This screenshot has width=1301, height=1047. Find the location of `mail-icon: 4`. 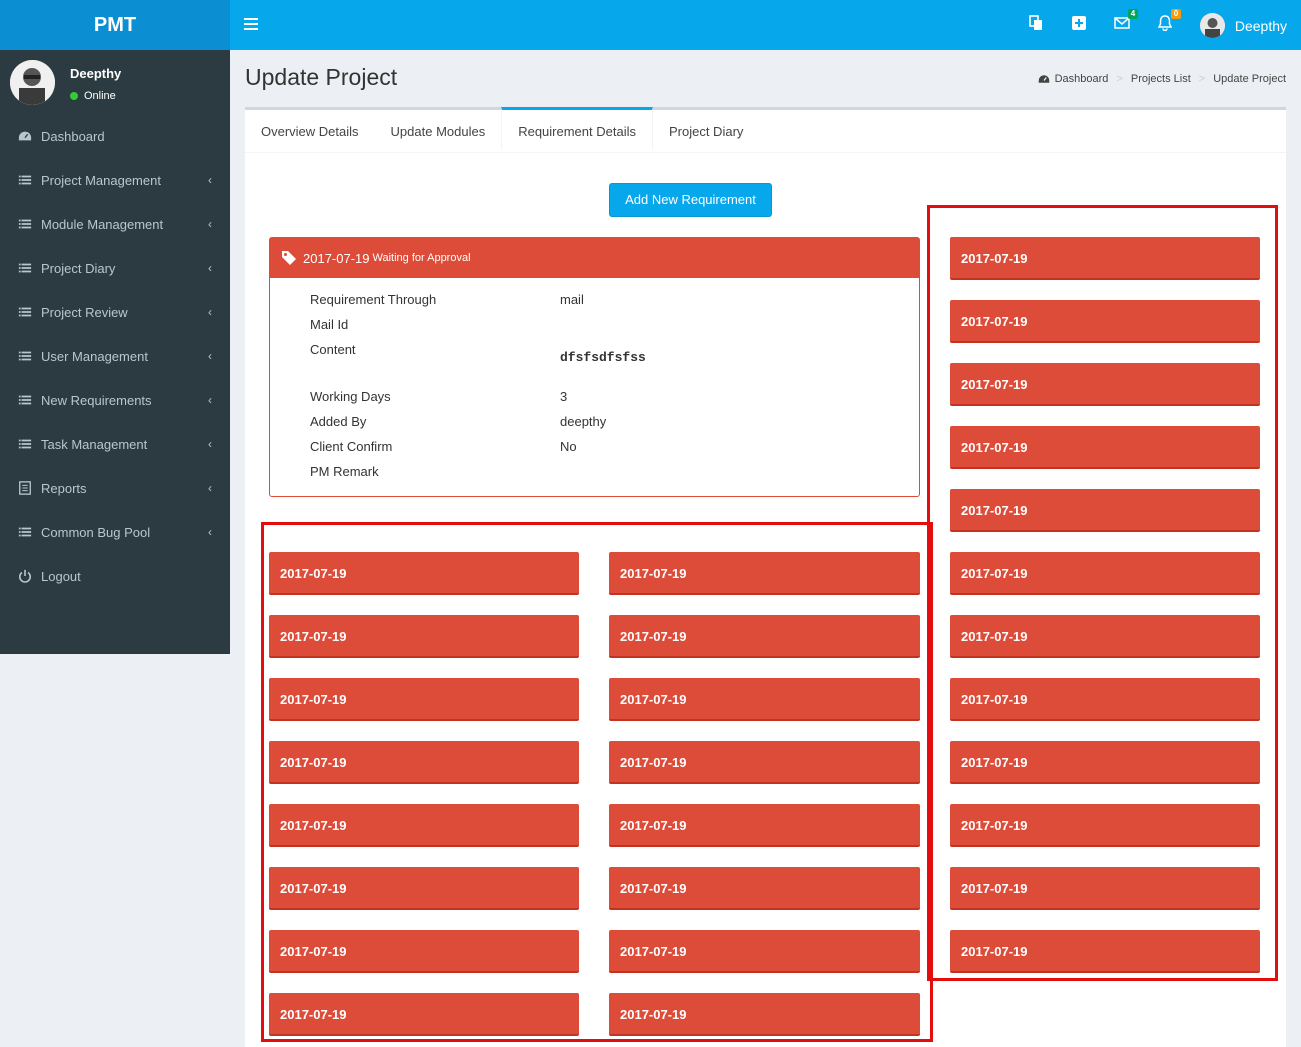

mail-icon: 4 is located at coordinates (1125, 22).